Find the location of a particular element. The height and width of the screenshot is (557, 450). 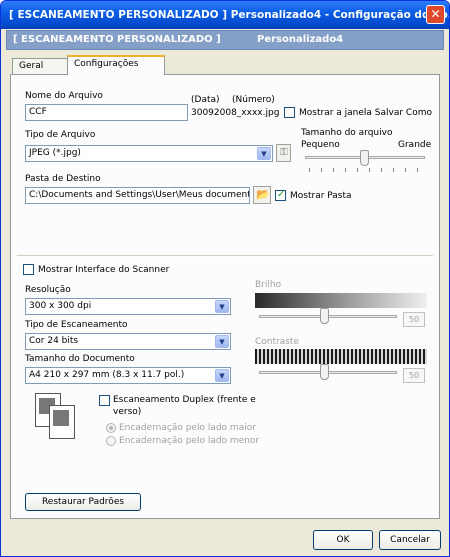

tab-geral-label: Geral is located at coordinates (31, 66).